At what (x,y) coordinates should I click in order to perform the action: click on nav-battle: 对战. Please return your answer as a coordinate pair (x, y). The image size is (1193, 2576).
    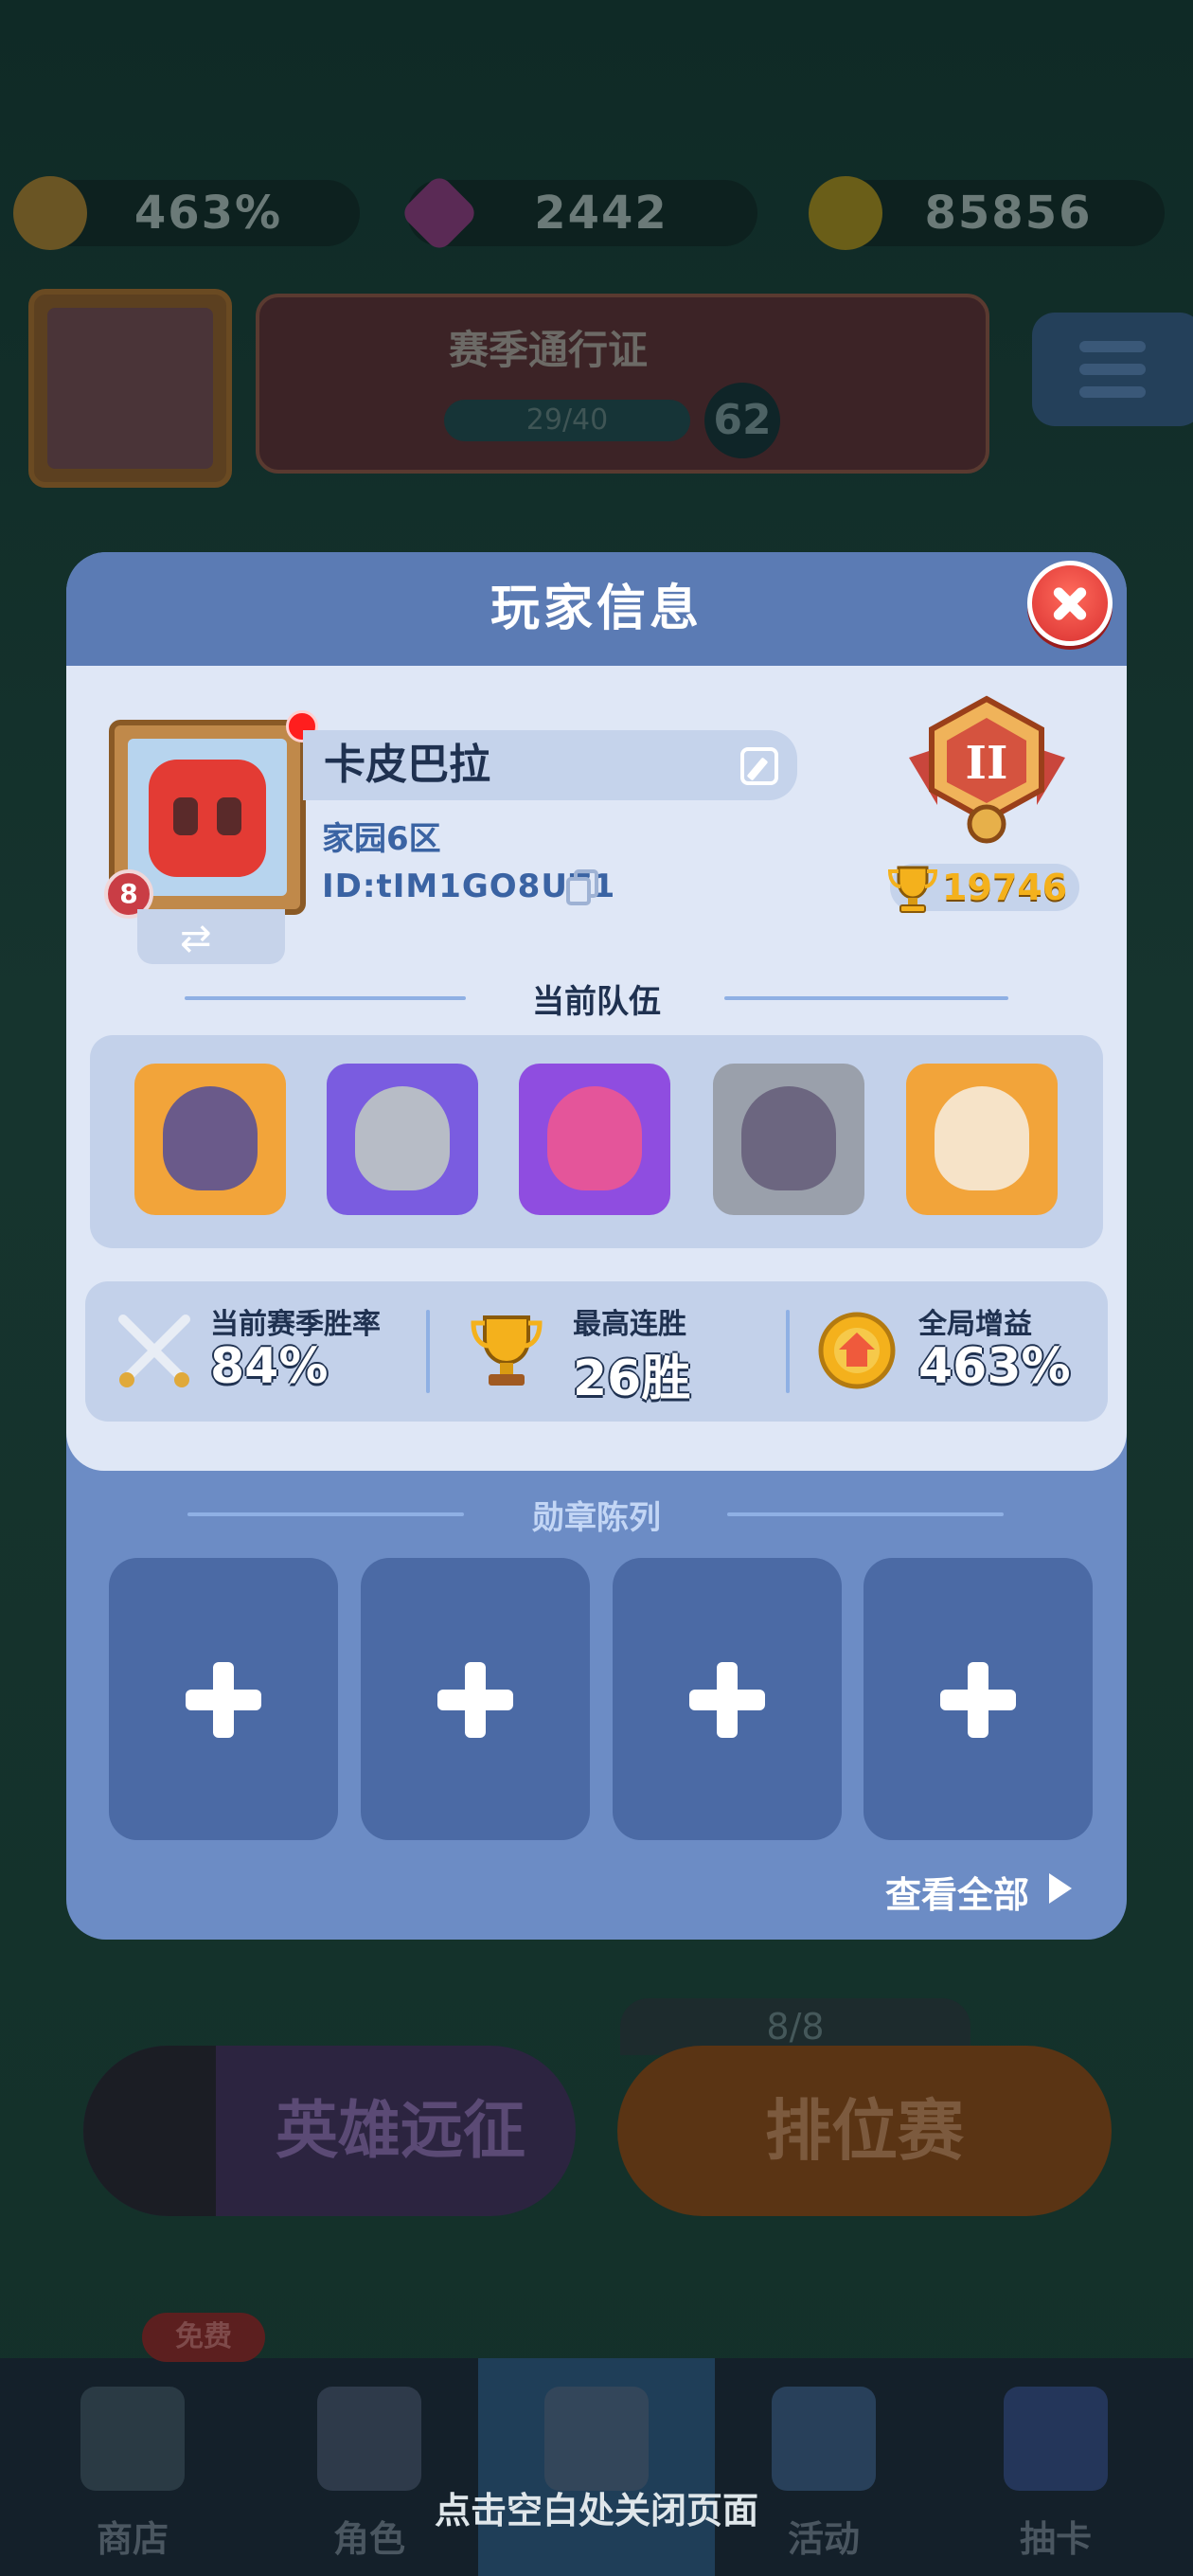
    Looking at the image, I should click on (596, 2467).